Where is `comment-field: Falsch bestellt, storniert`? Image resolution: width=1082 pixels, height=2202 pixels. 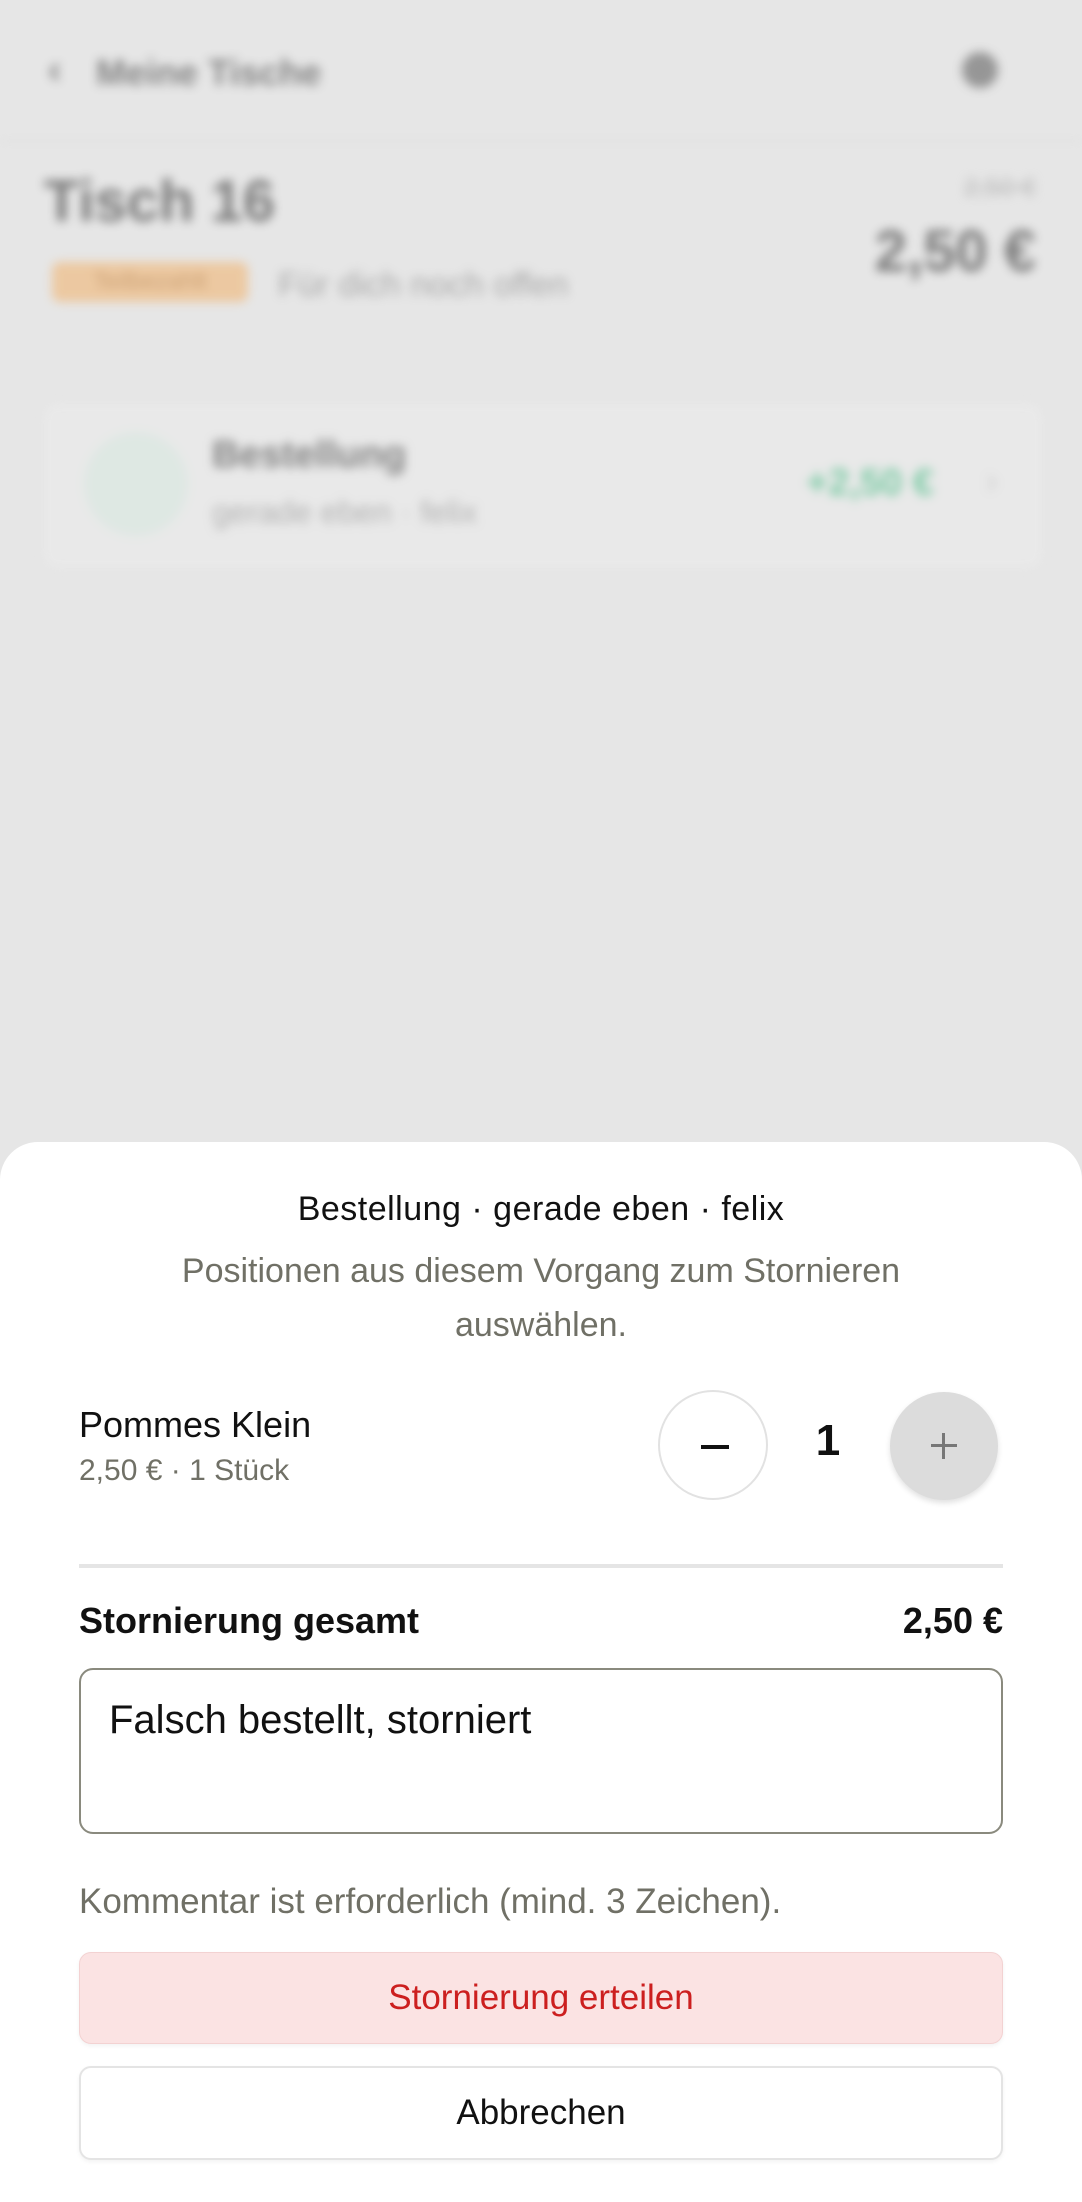 comment-field: Falsch bestellt, storniert is located at coordinates (541, 1751).